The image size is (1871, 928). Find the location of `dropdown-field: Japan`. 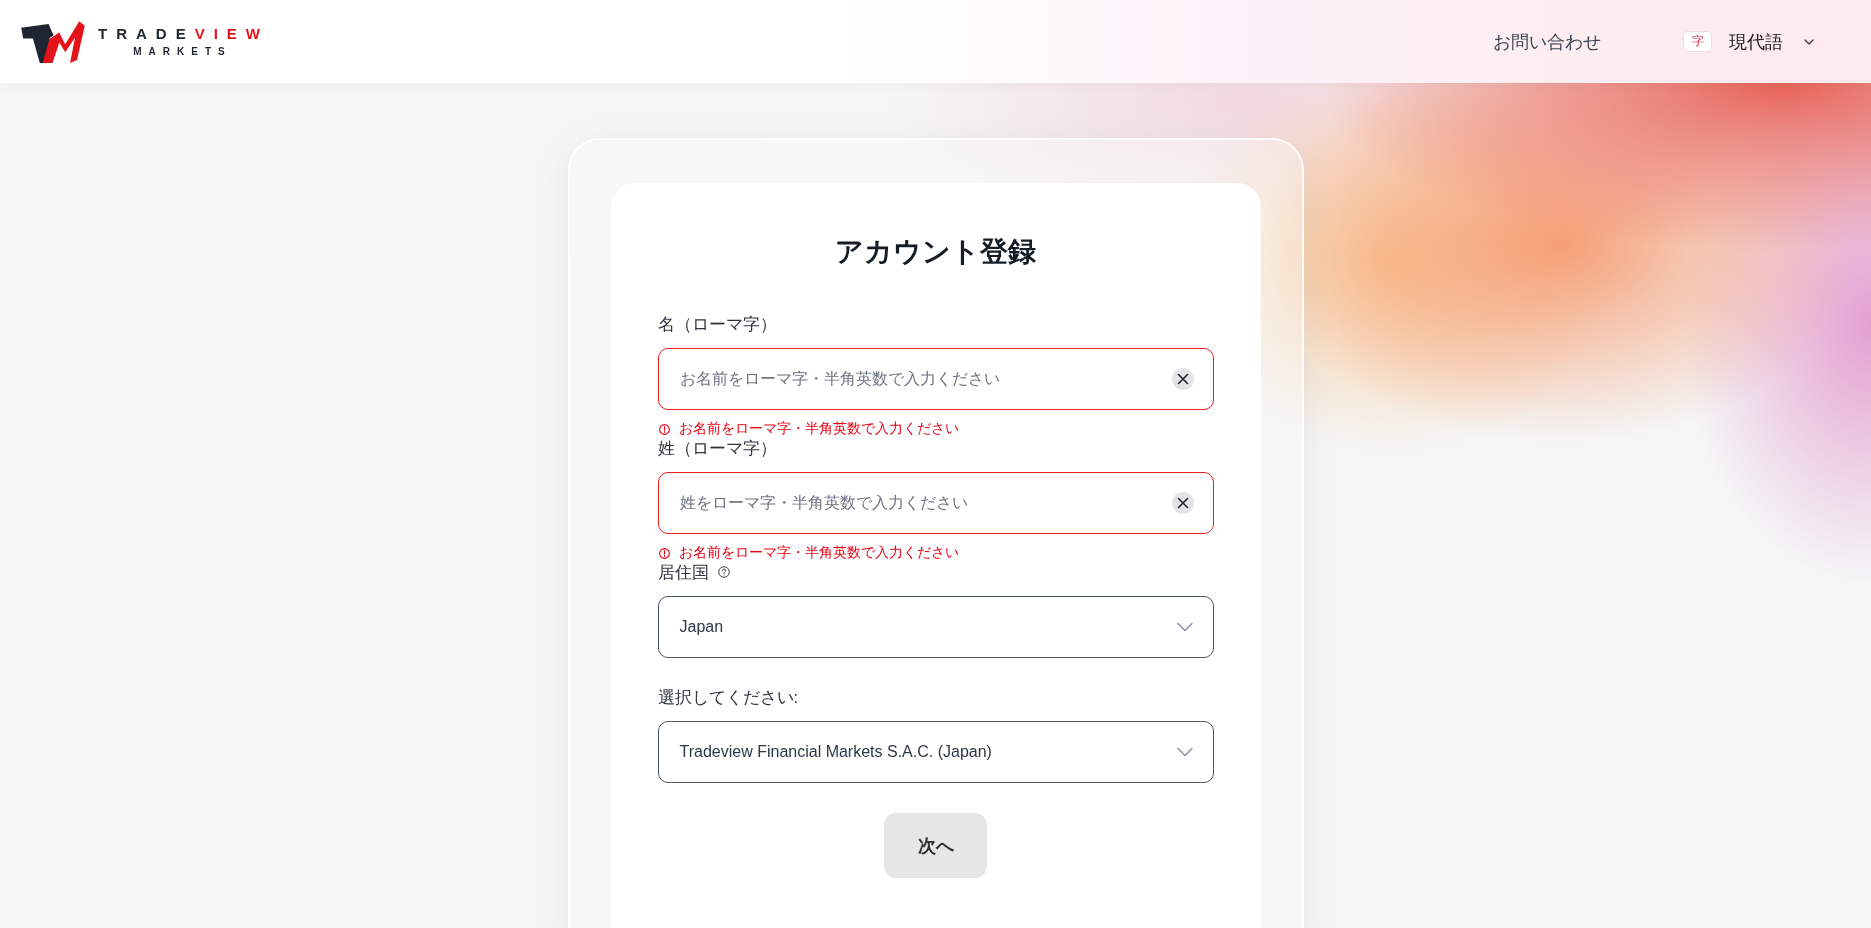

dropdown-field: Japan is located at coordinates (935, 627).